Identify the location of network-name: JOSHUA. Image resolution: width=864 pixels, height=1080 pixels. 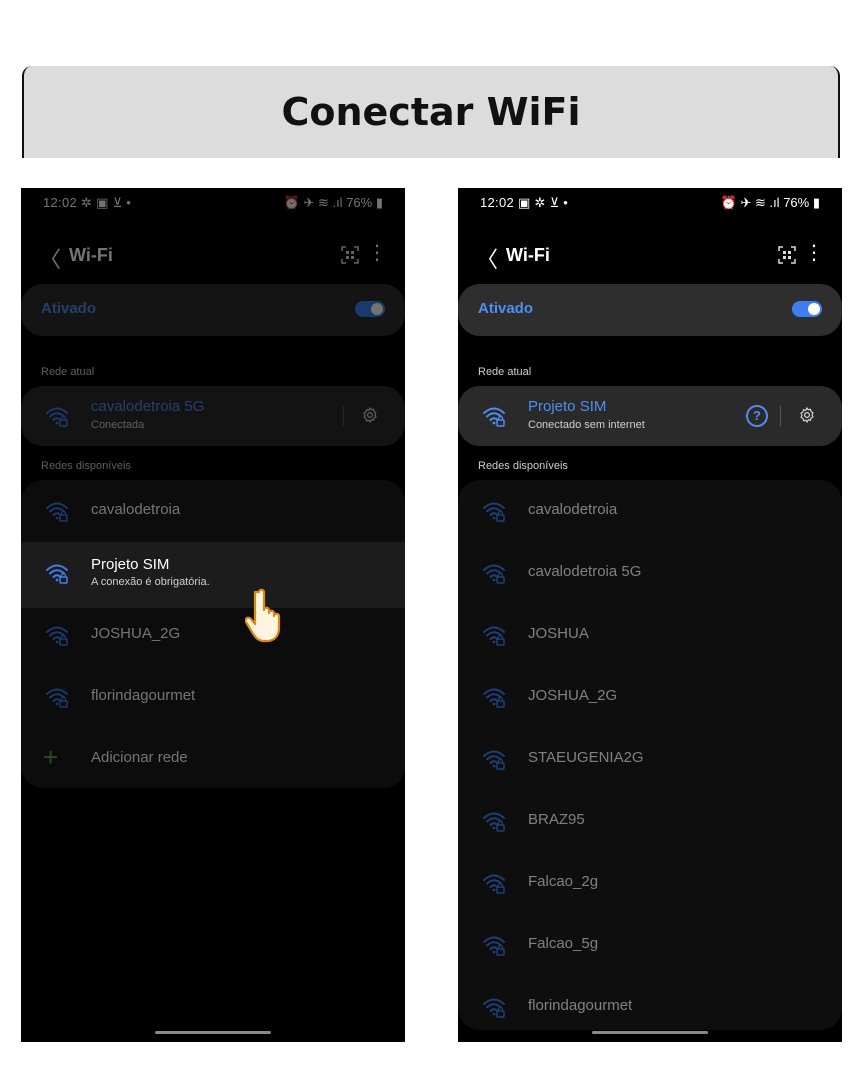
(558, 633).